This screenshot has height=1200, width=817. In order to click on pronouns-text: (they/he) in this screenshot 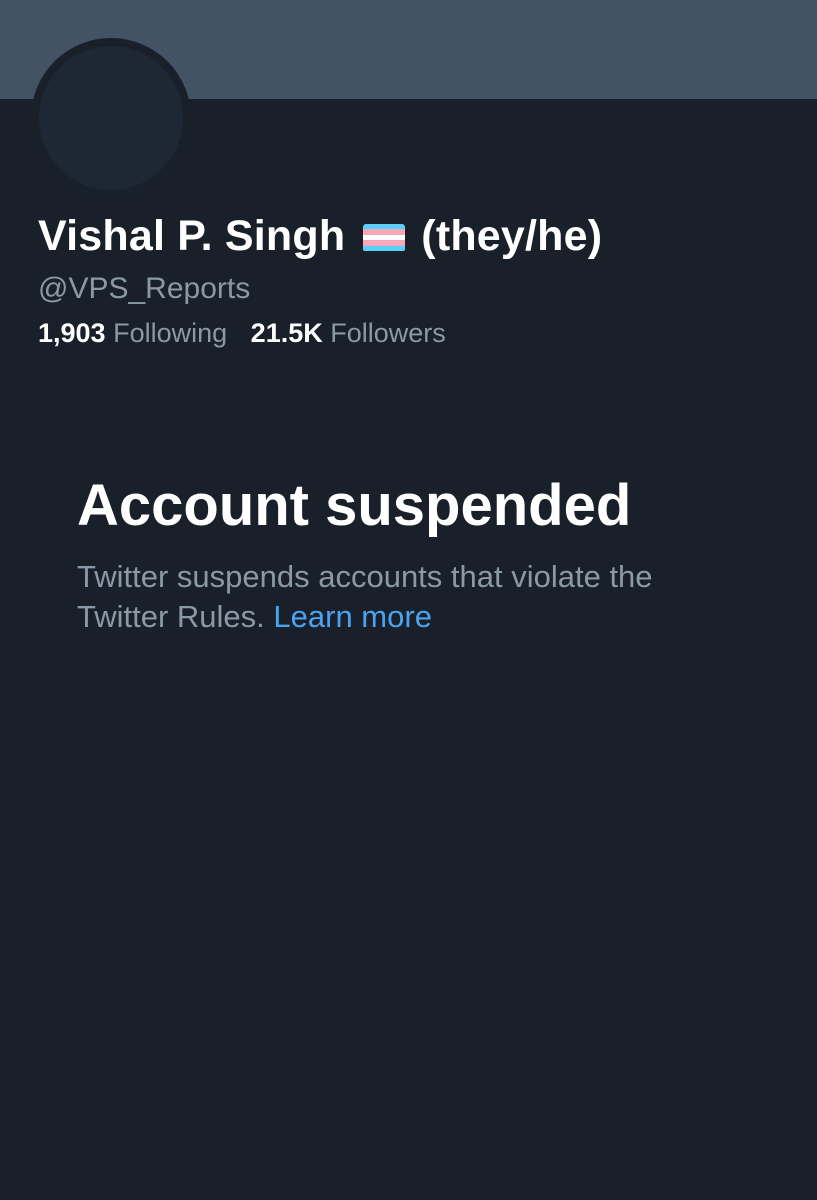, I will do `click(512, 236)`.